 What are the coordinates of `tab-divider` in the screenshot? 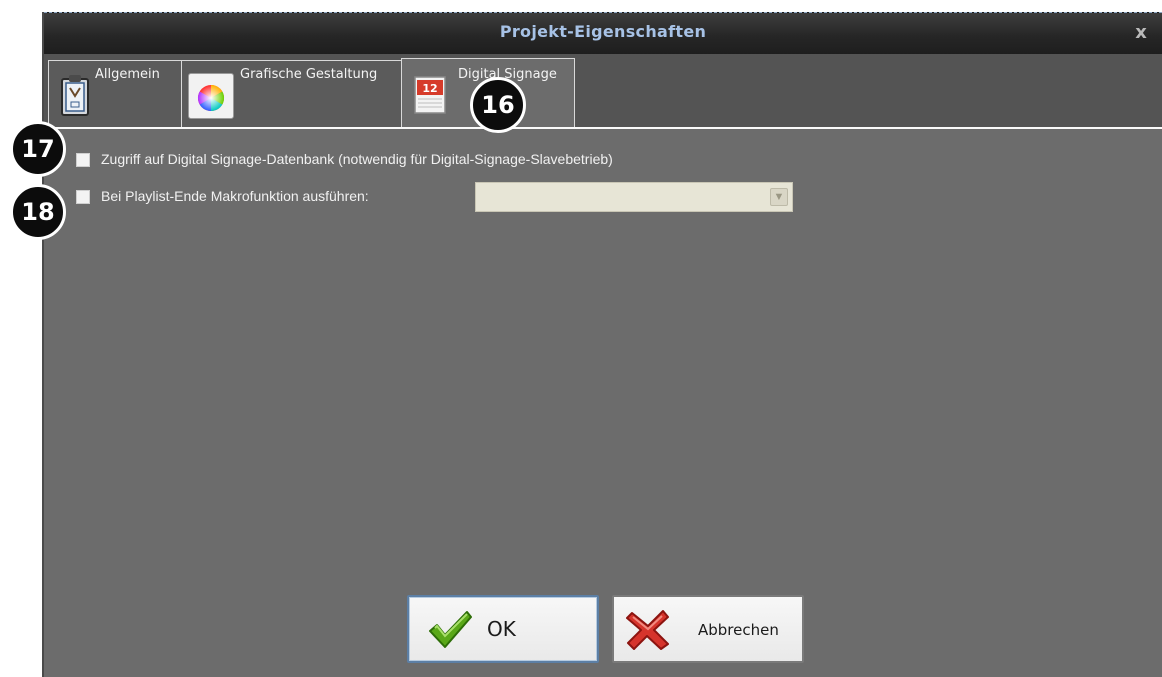 It's located at (603, 128).